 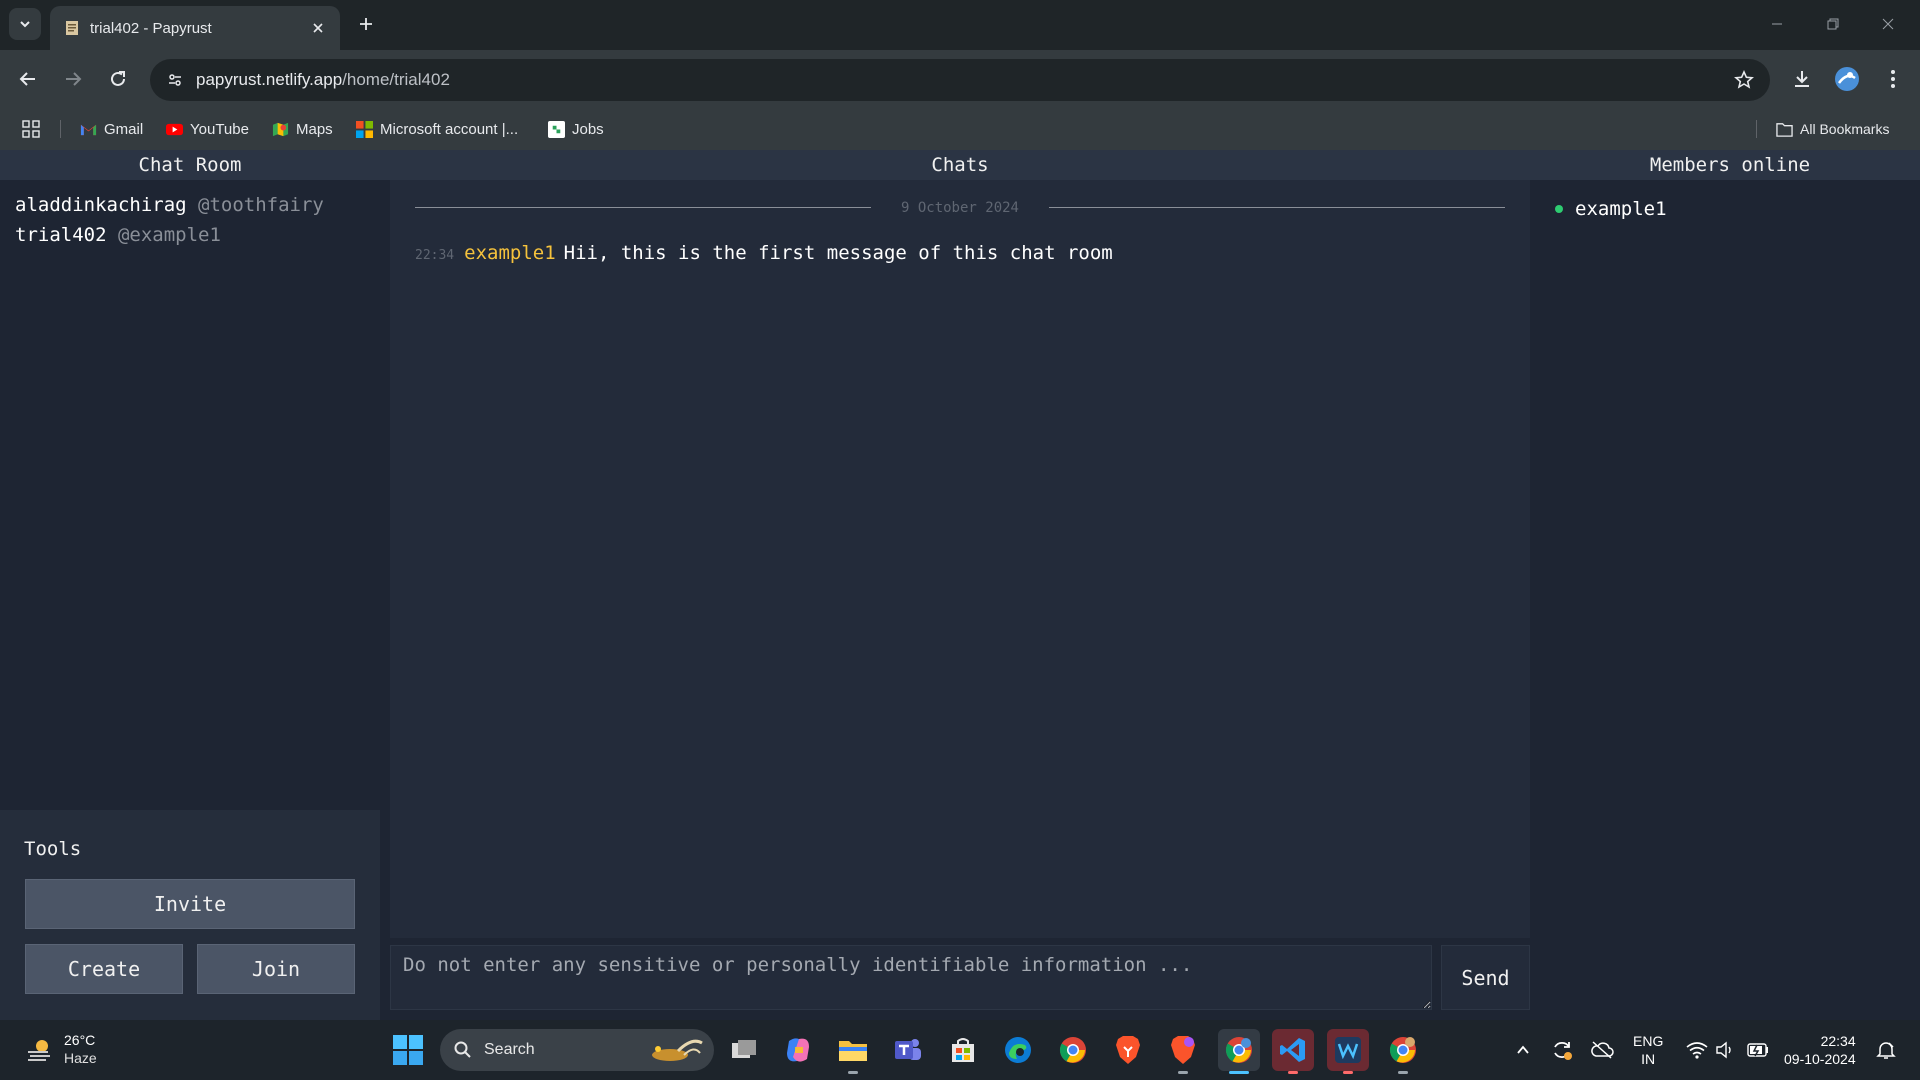 What do you see at coordinates (1847, 79) in the screenshot?
I see `profile-button` at bounding box center [1847, 79].